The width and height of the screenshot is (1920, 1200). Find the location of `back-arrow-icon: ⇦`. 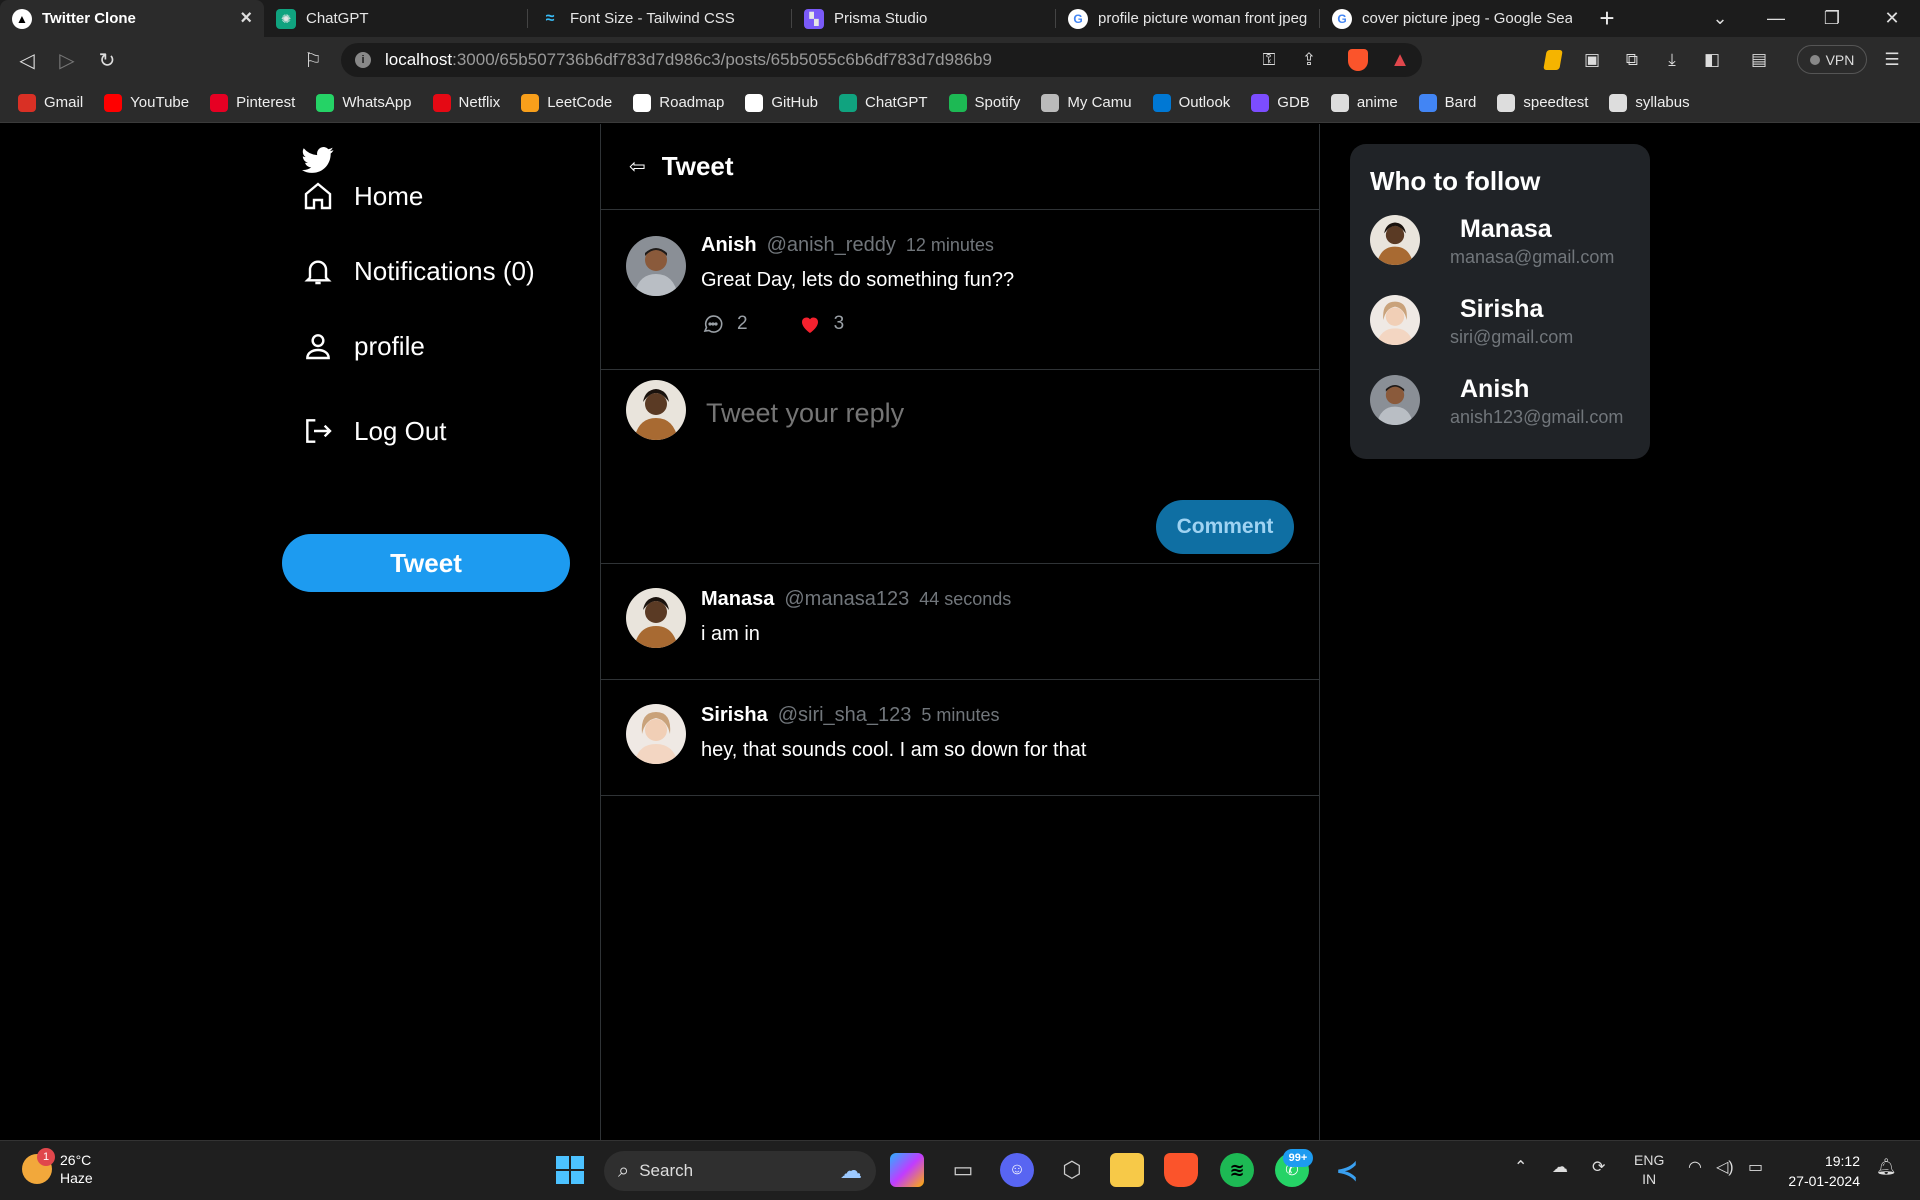

back-arrow-icon: ⇦ is located at coordinates (637, 166).